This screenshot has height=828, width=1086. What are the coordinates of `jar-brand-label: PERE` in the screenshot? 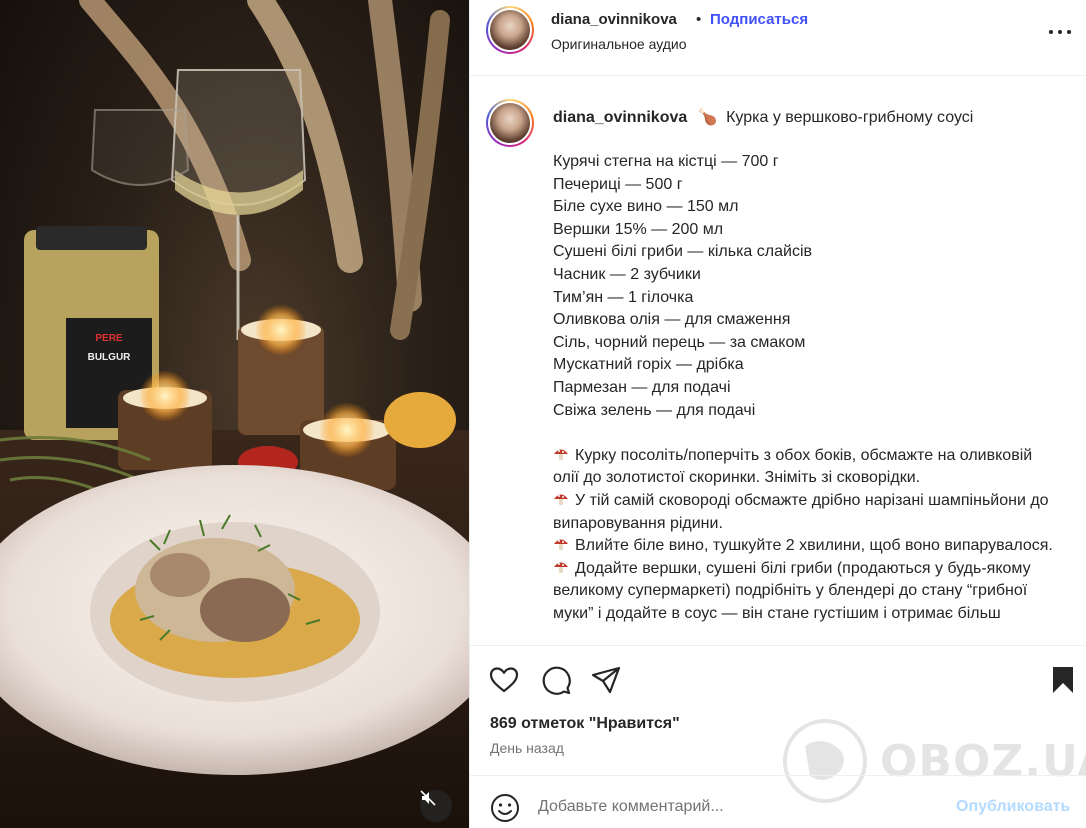 It's located at (109, 338).